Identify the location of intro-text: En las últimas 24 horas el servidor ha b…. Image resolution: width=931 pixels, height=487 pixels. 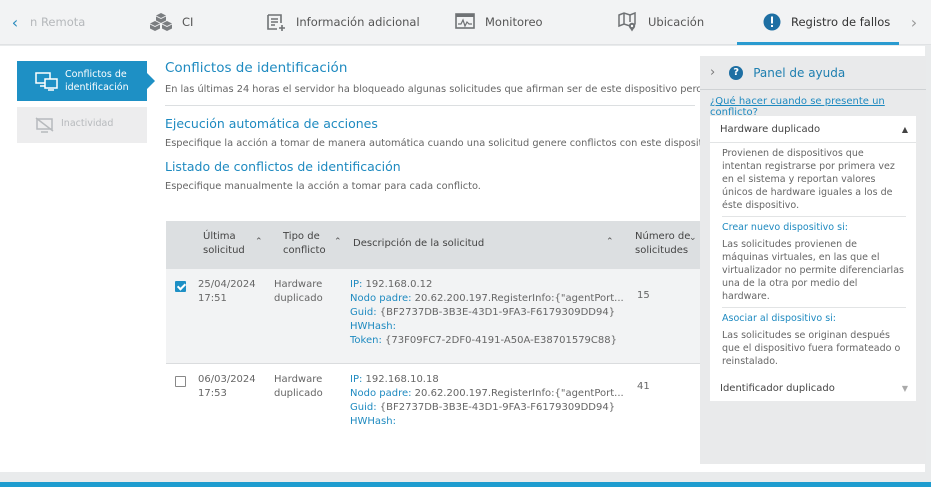
(454, 89).